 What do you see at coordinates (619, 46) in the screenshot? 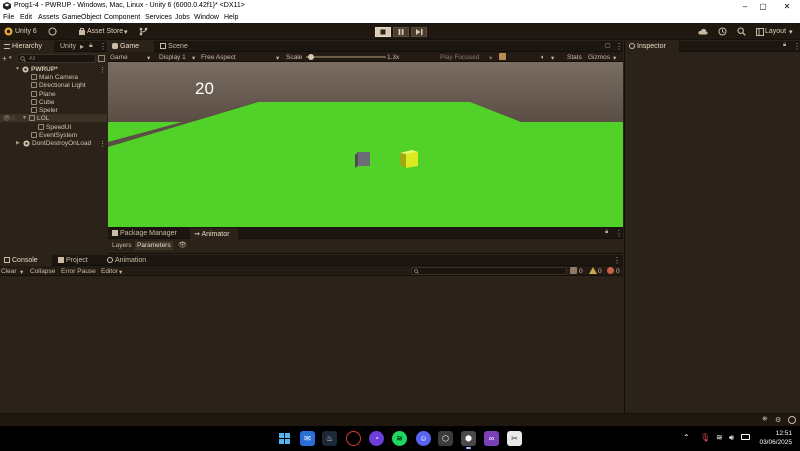
I see `game-menu-icon: ⋮` at bounding box center [619, 46].